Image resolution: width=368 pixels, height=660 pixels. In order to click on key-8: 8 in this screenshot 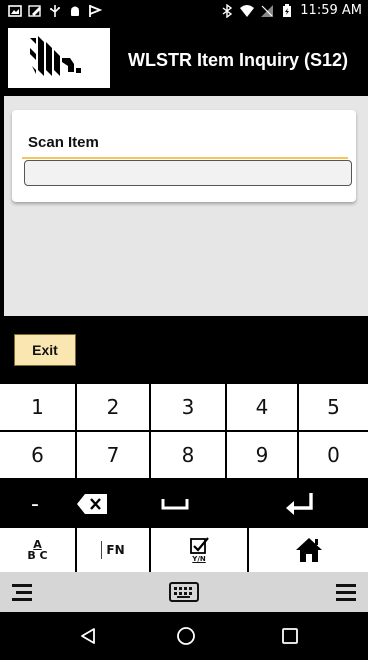, I will do `click(188, 455)`.